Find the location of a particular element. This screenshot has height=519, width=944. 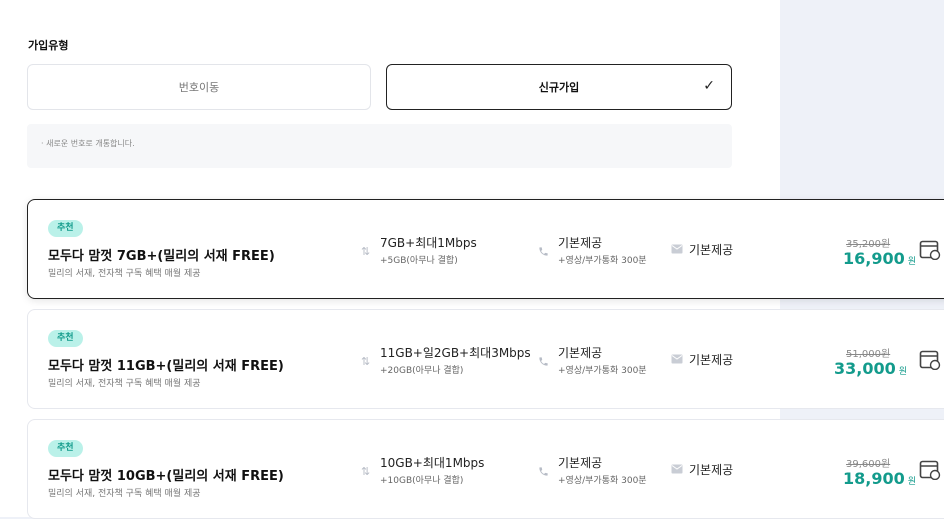

number-port-label: 번호이동 is located at coordinates (199, 87).